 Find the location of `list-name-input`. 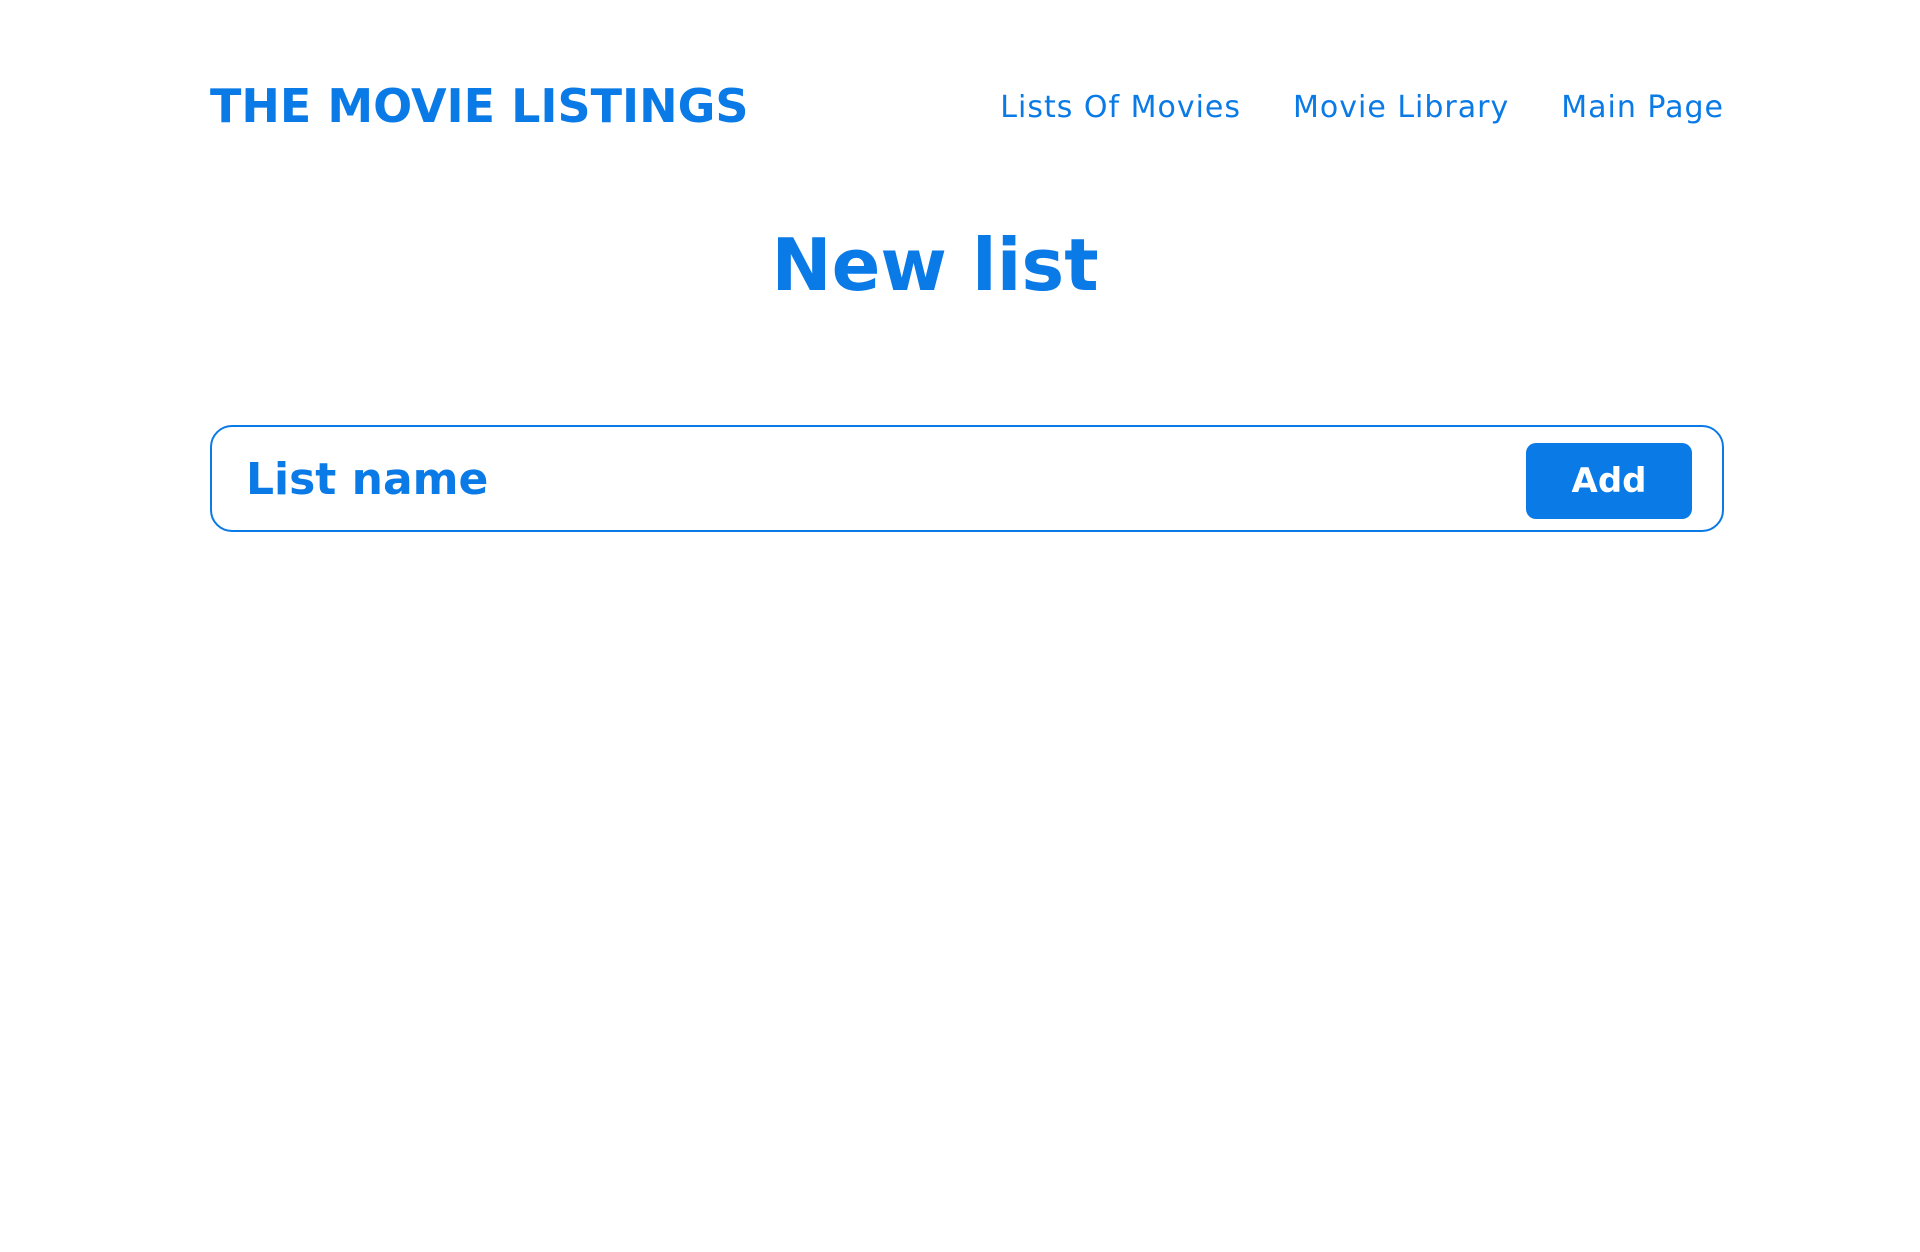

list-name-input is located at coordinates (826, 479).